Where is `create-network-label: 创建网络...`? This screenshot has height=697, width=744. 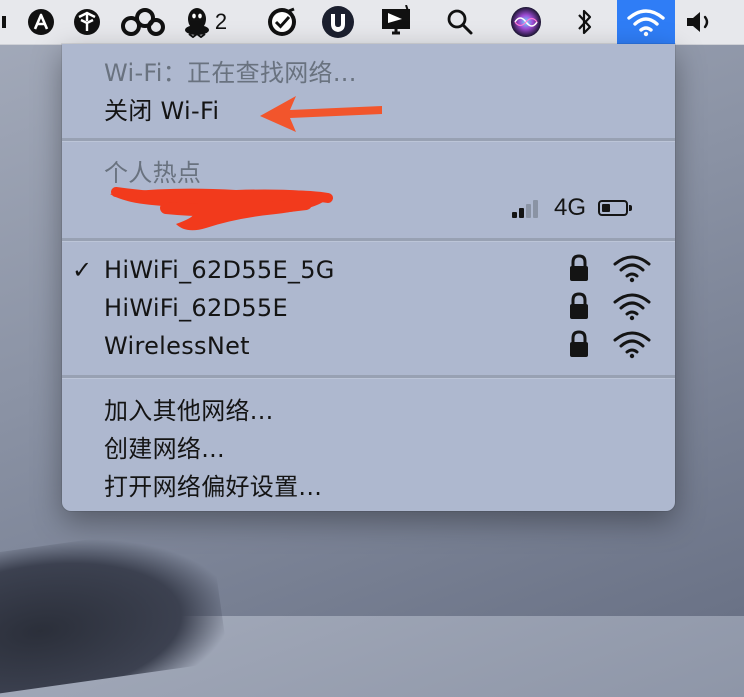 create-network-label: 创建网络... is located at coordinates (164, 448).